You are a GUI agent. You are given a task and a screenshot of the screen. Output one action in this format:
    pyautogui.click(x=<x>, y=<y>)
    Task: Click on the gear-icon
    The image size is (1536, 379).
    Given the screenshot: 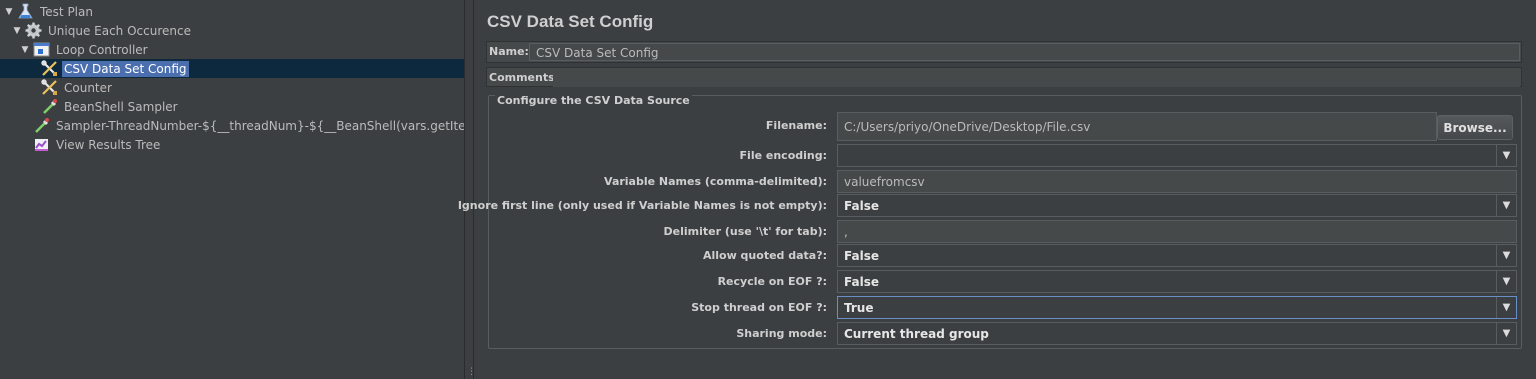 What is the action you would take?
    pyautogui.click(x=33, y=30)
    